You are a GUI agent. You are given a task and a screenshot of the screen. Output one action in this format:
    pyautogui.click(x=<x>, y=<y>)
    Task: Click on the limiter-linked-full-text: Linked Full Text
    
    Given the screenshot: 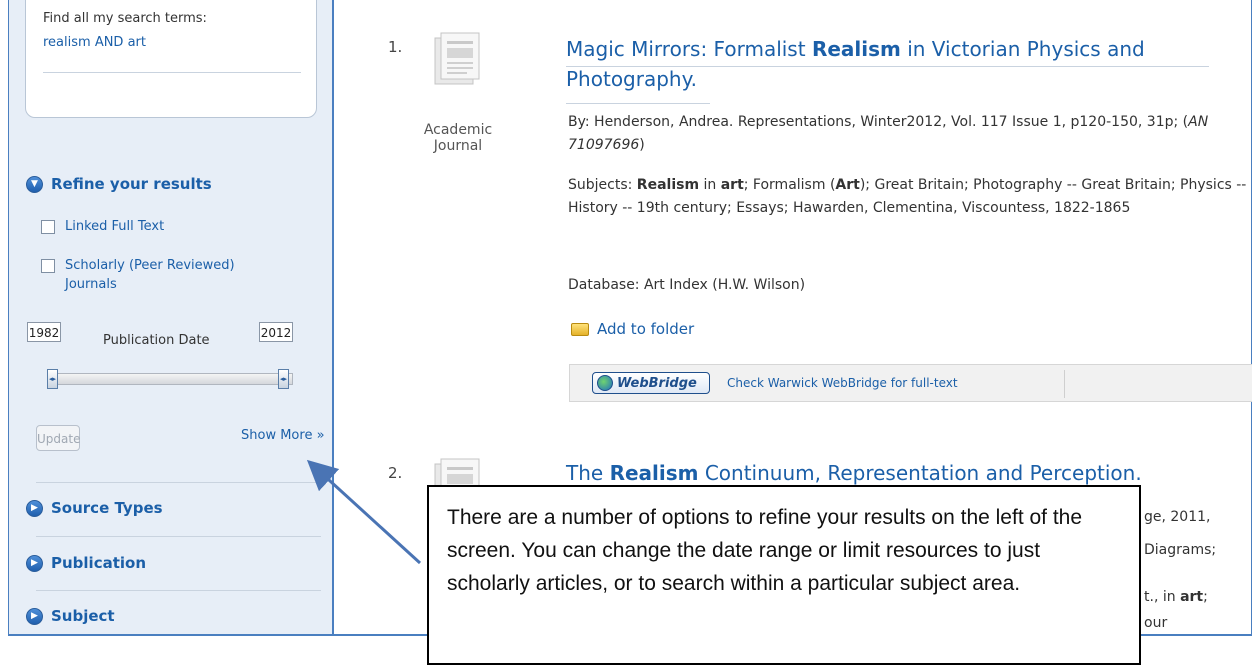 What is the action you would take?
    pyautogui.click(x=102, y=226)
    